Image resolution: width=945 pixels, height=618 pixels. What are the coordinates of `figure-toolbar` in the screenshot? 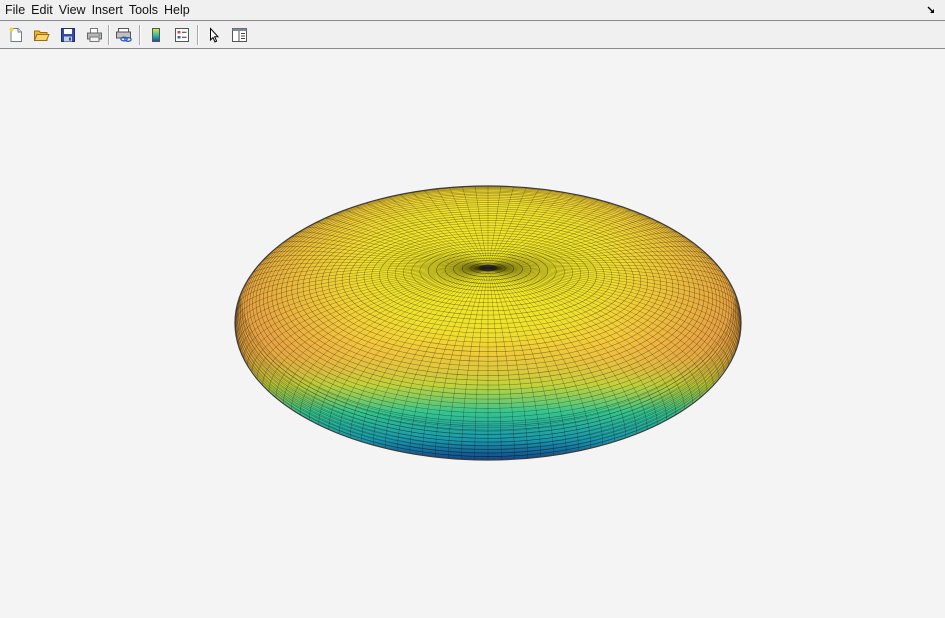 It's located at (472, 35).